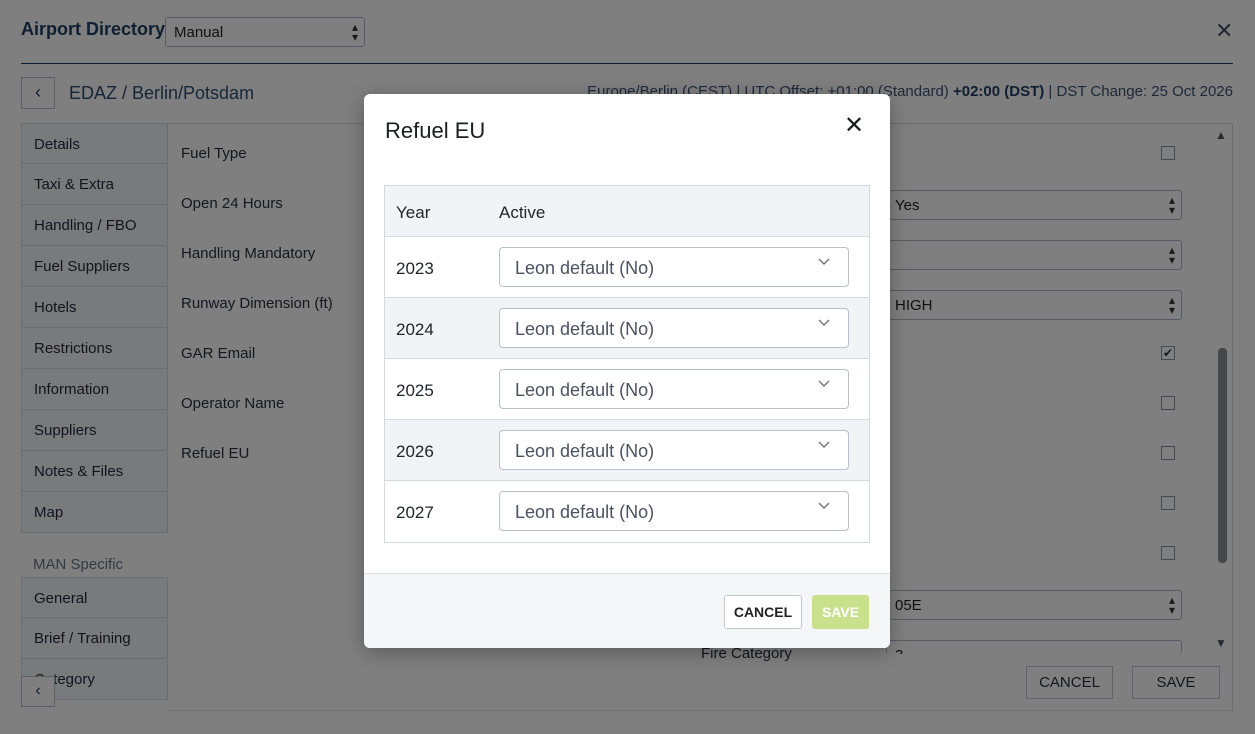  What do you see at coordinates (627, 610) in the screenshot?
I see `dialog-footer: CANCEL SAVE` at bounding box center [627, 610].